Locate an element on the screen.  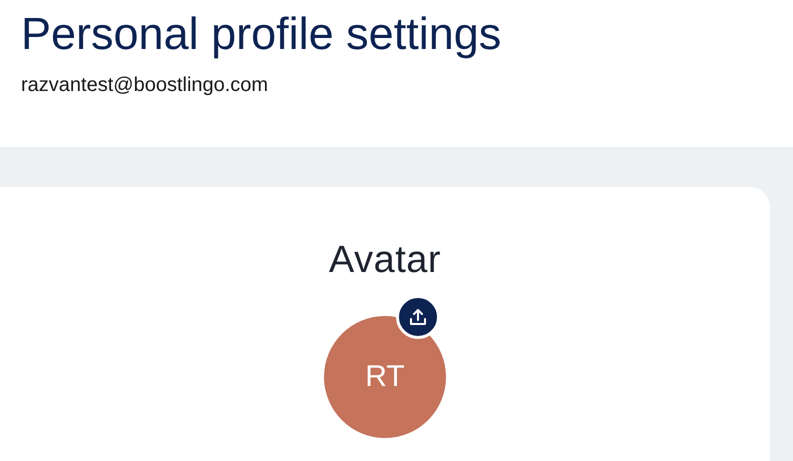
avatar: RT is located at coordinates (385, 377).